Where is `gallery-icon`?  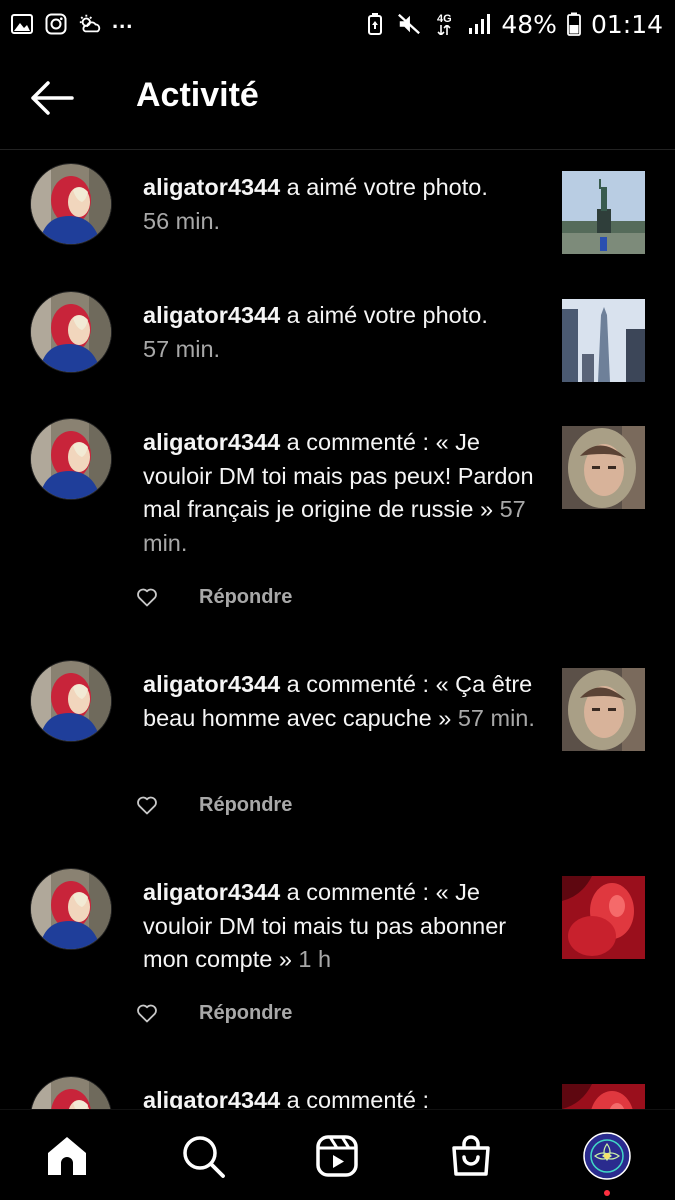 gallery-icon is located at coordinates (22, 24).